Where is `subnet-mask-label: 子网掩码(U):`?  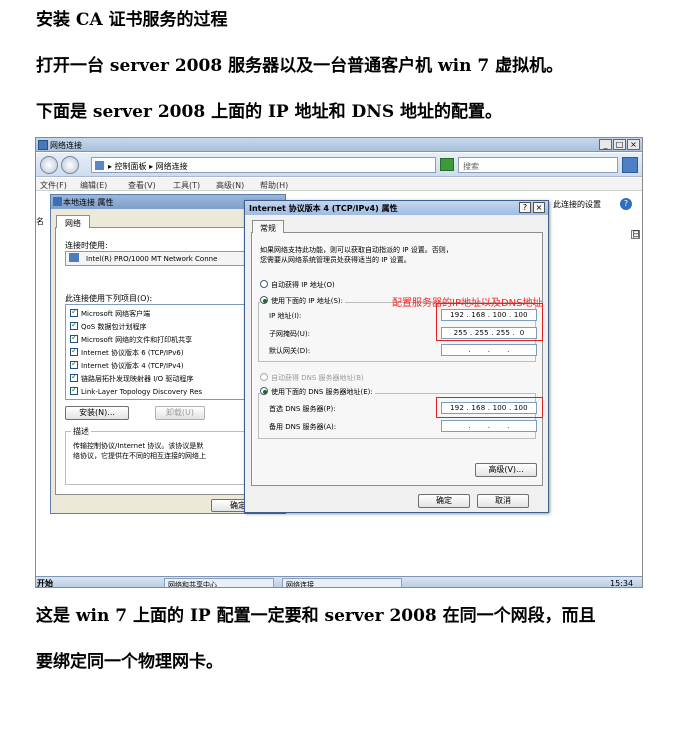
subnet-mask-label: 子网掩码(U): is located at coordinates (289, 334).